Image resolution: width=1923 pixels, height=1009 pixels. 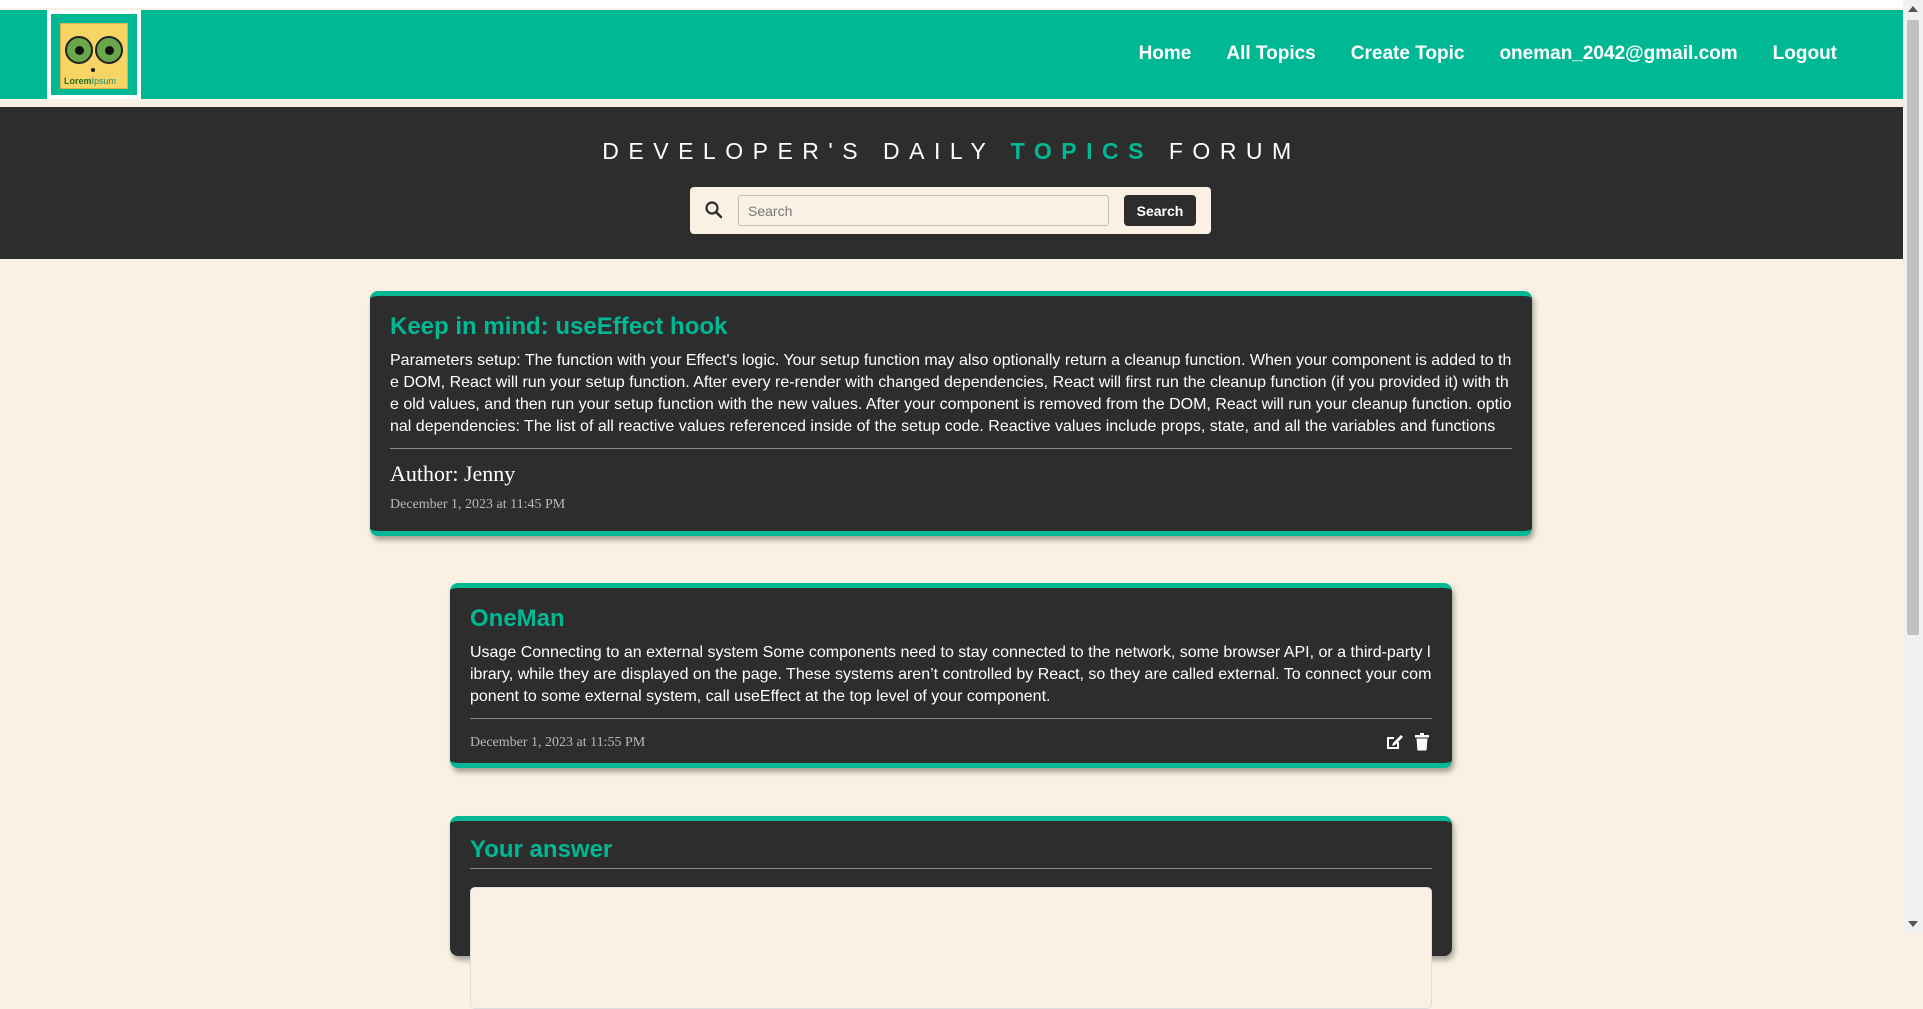 I want to click on answer-editor, so click(x=951, y=948).